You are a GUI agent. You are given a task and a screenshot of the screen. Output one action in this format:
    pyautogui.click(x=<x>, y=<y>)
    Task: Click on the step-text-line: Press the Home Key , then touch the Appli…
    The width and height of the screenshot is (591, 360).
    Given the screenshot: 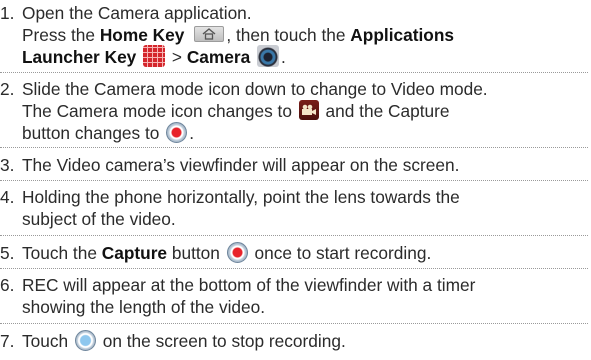 What is the action you would take?
    pyautogui.click(x=305, y=35)
    